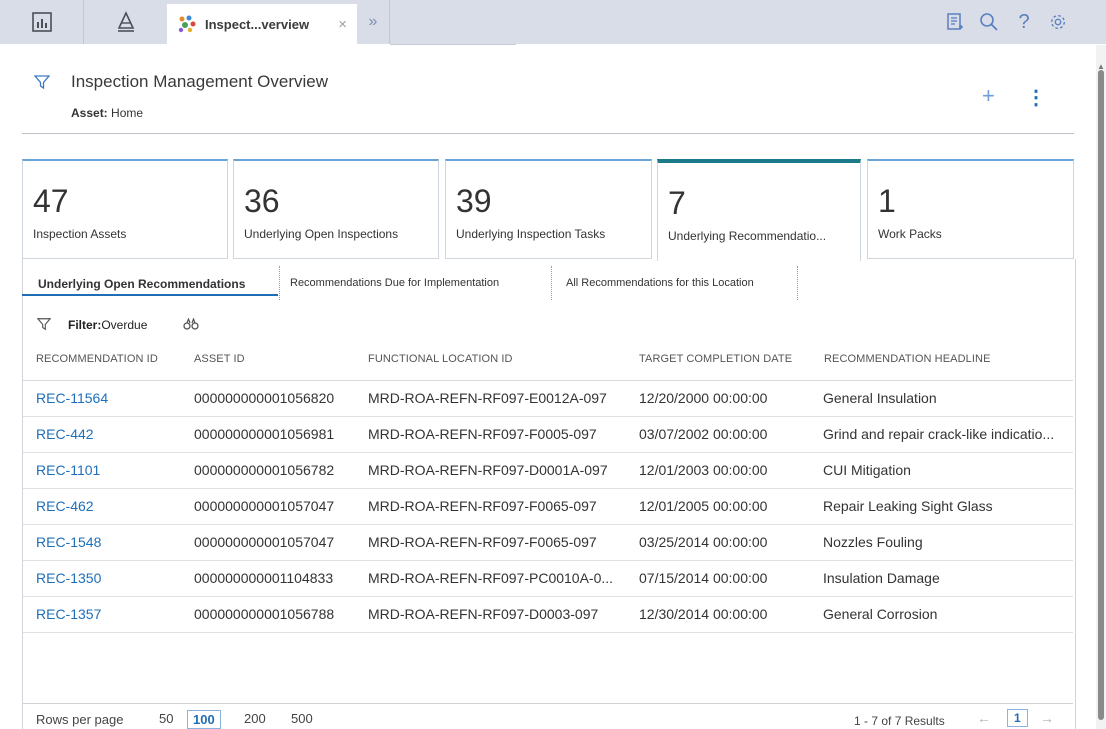 This screenshot has height=729, width=1106. What do you see at coordinates (264, 434) in the screenshot?
I see `asset-id-cell: 000000000001056981` at bounding box center [264, 434].